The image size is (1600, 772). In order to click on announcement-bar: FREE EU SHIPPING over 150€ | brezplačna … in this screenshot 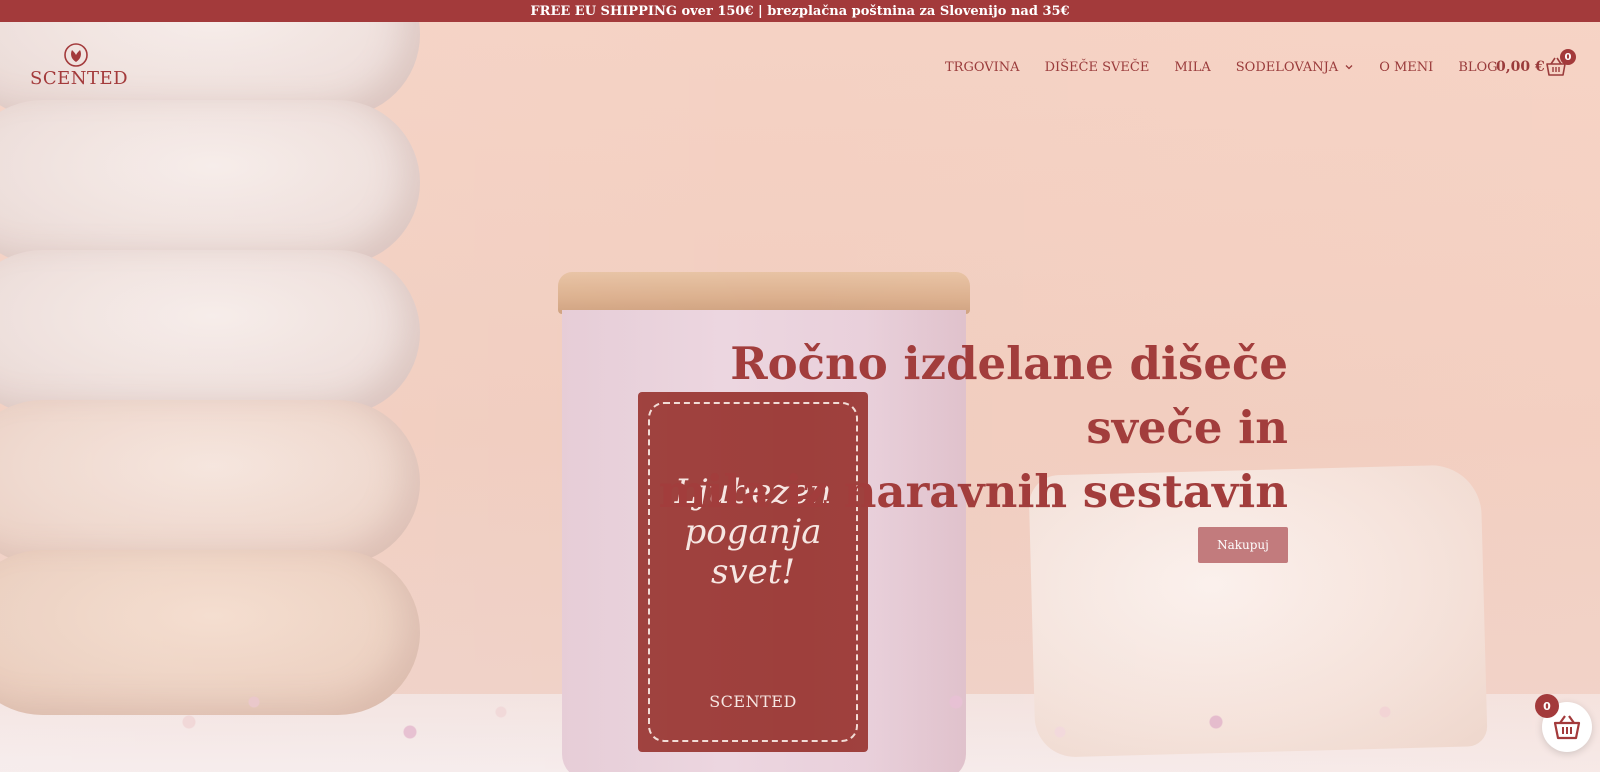, I will do `click(800, 11)`.